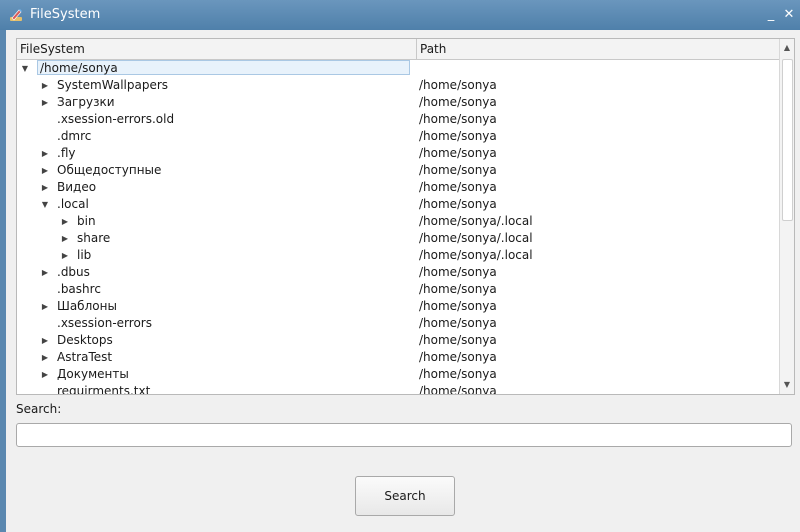 This screenshot has width=800, height=532. I want to click on tree-item-name: .xsession-errors, so click(104, 323).